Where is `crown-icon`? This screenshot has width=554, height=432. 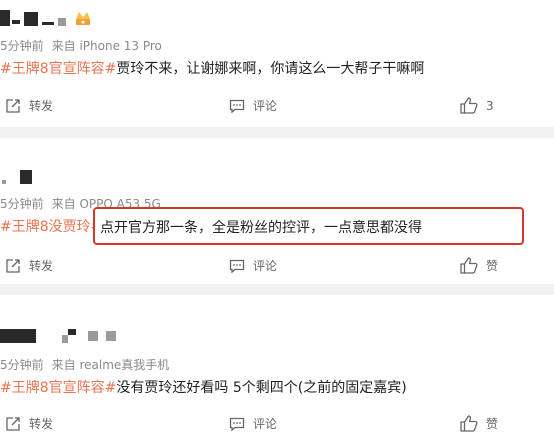 crown-icon is located at coordinates (83, 18).